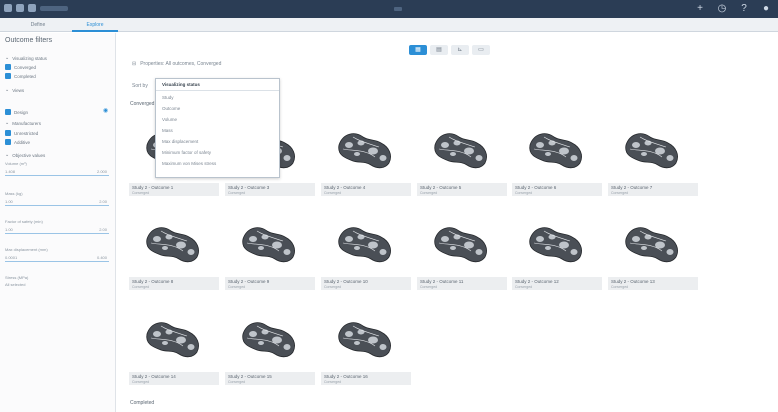  I want to click on app-menu-icon, so click(8, 8).